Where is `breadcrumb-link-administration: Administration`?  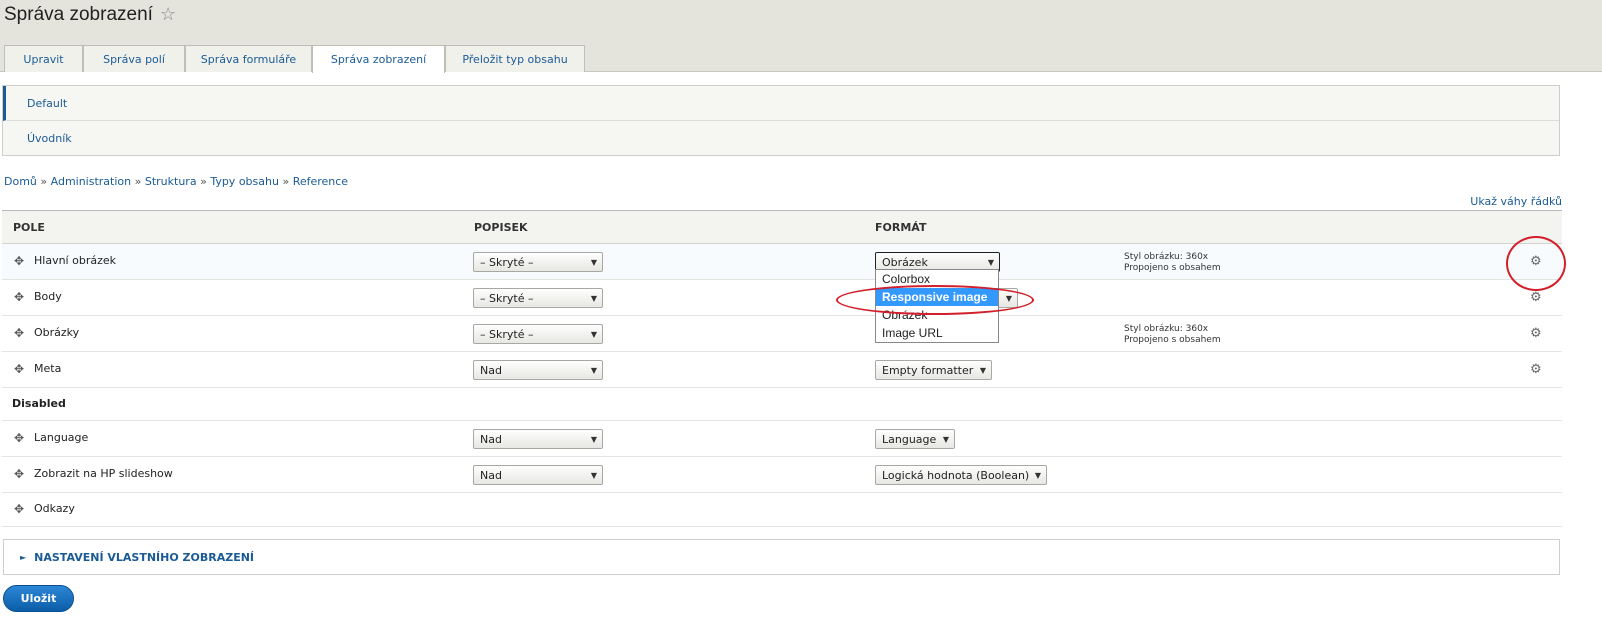 breadcrumb-link-administration: Administration is located at coordinates (91, 181).